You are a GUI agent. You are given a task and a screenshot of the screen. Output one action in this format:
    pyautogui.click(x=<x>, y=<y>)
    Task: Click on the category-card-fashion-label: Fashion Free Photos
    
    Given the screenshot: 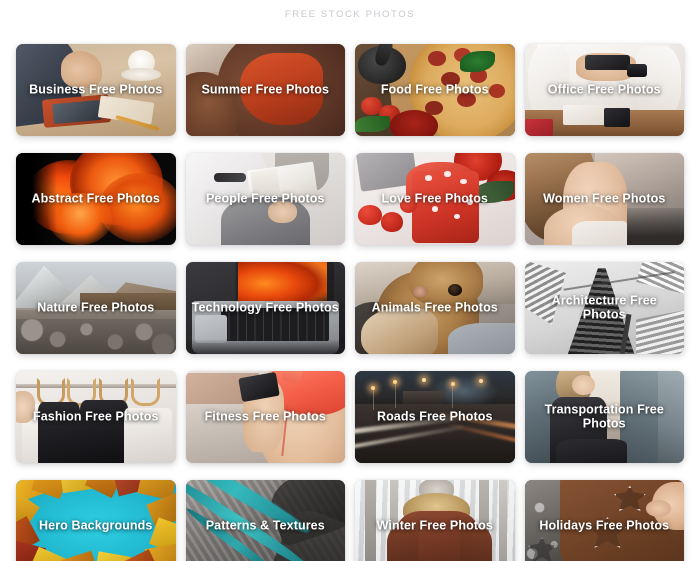 What is the action you would take?
    pyautogui.click(x=95, y=416)
    